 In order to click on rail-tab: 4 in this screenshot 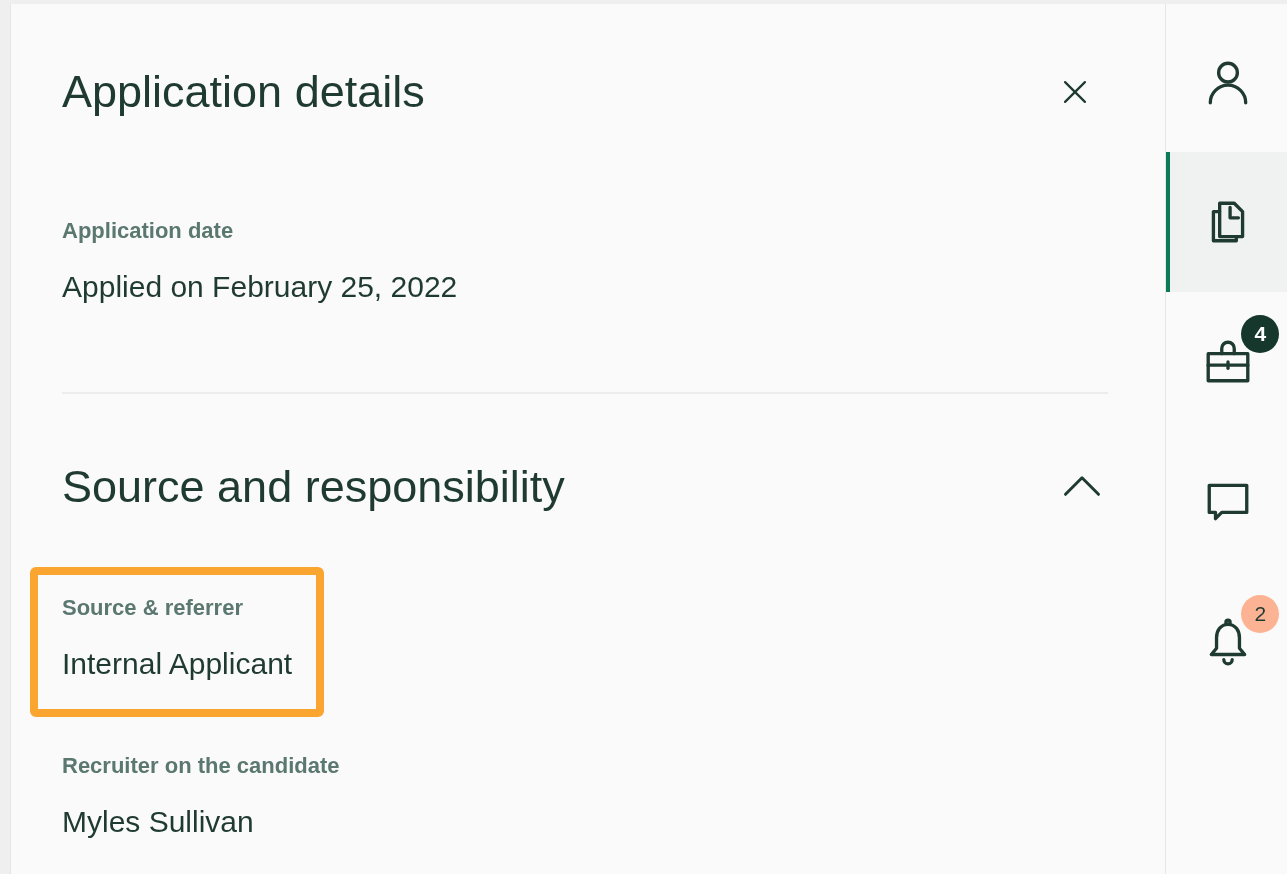, I will do `click(1226, 362)`.